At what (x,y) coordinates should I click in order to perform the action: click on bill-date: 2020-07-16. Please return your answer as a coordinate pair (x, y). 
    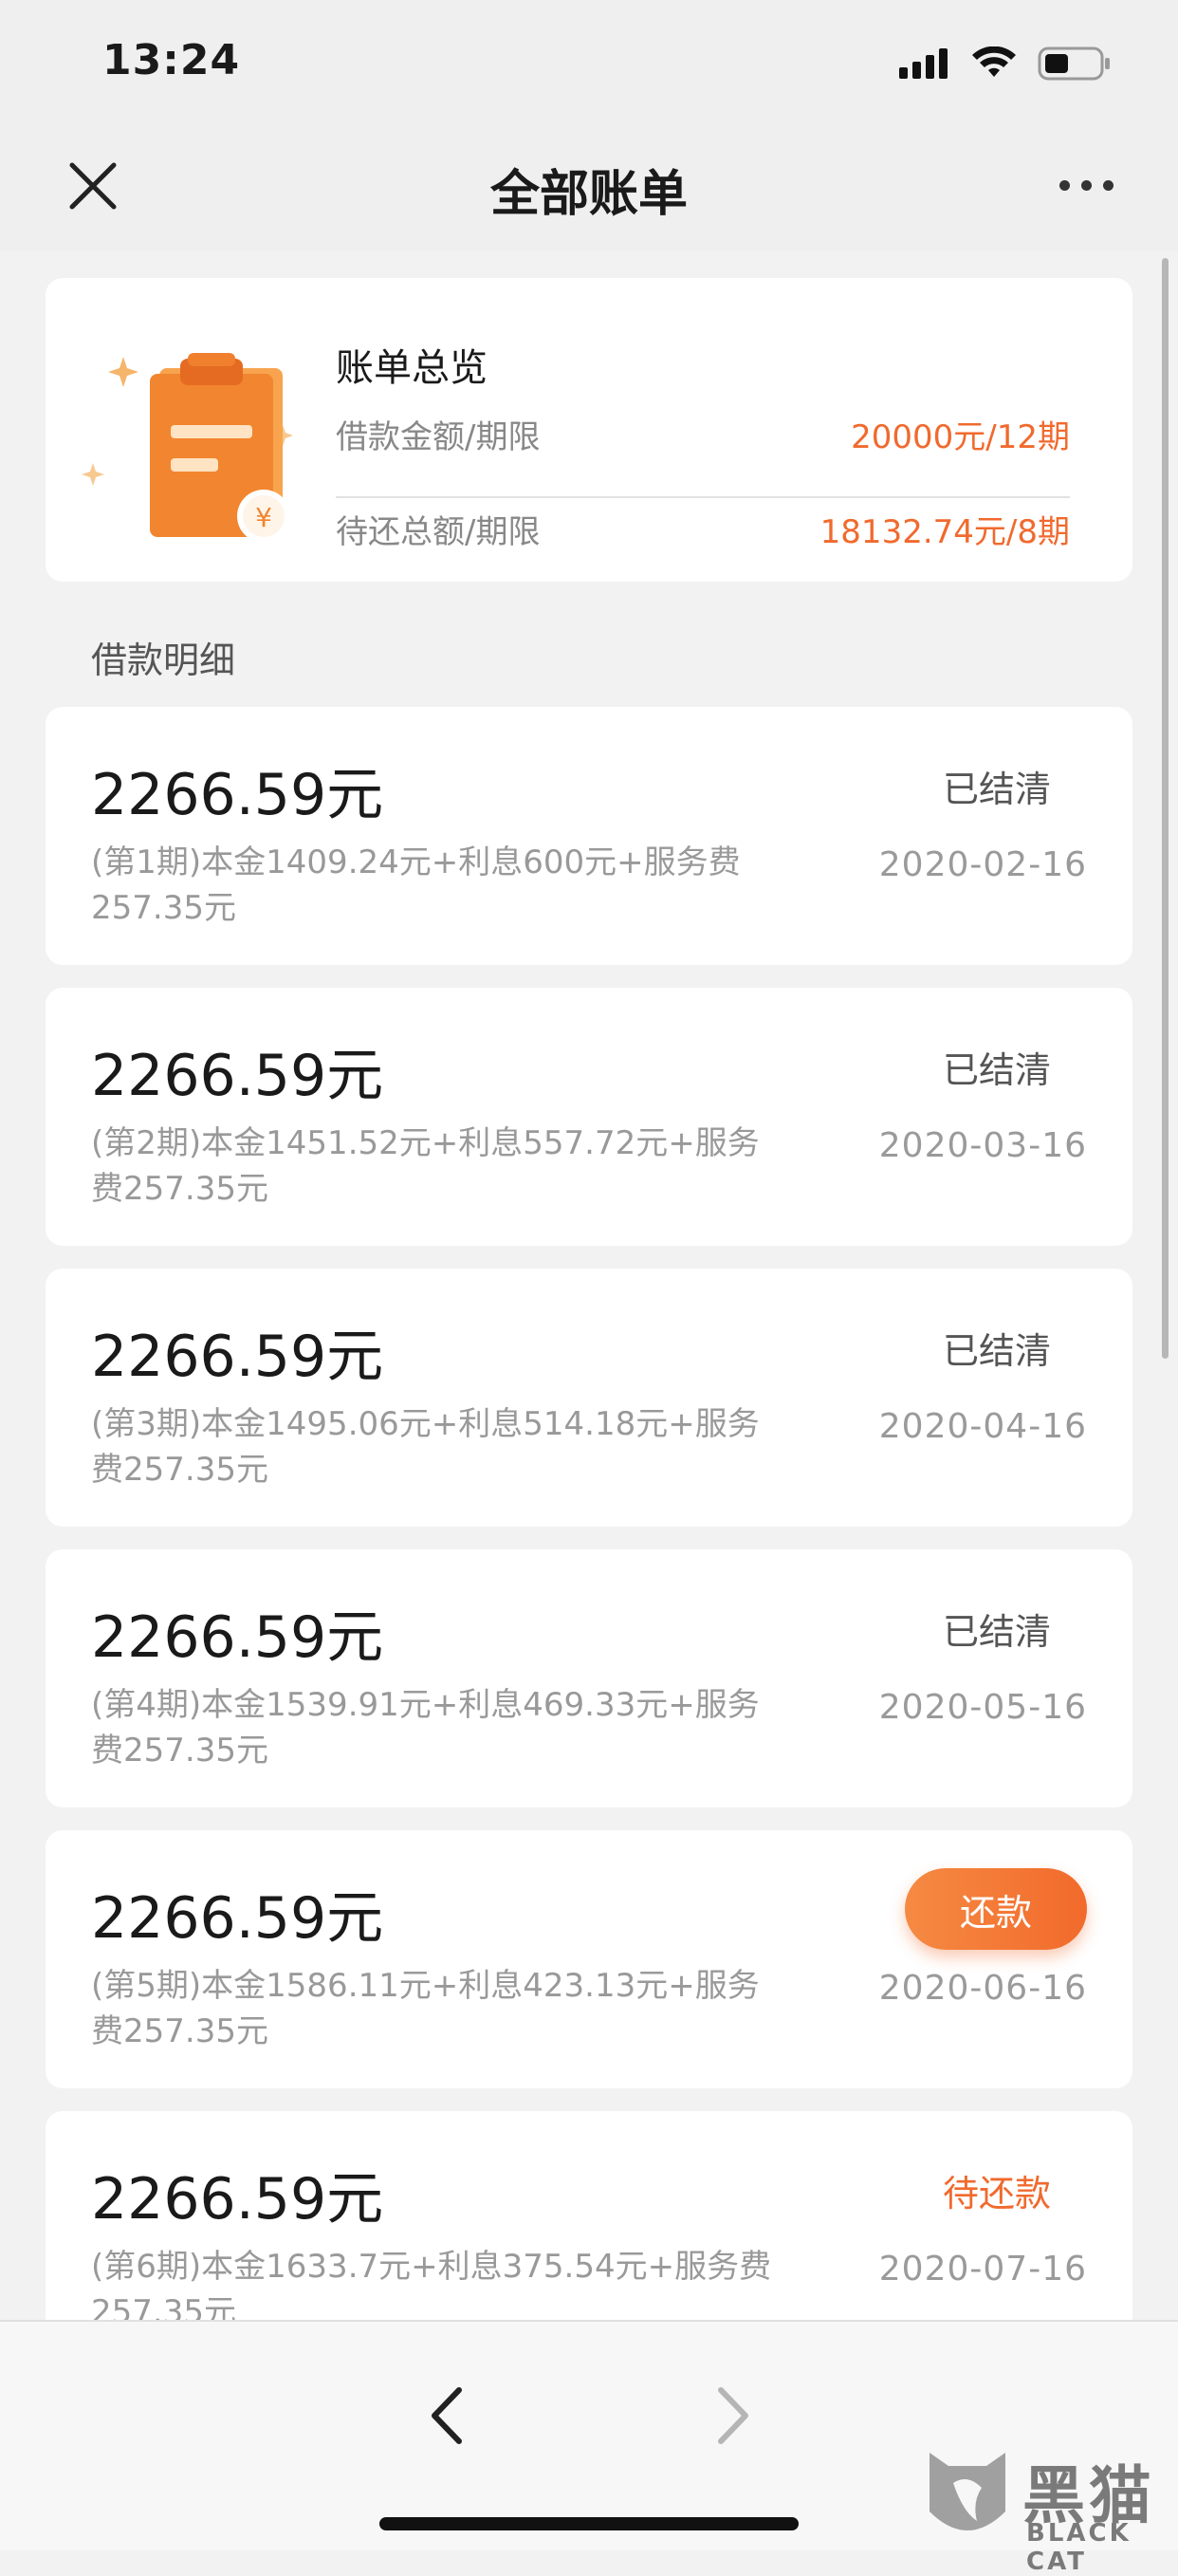
    Looking at the image, I should click on (982, 2269).